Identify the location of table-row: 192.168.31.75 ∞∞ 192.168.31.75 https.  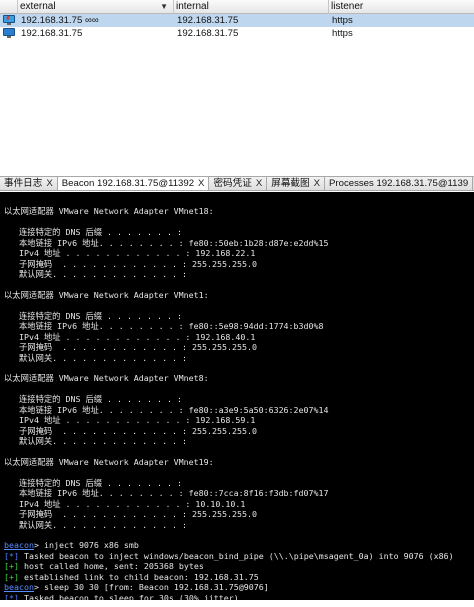
(237, 20).